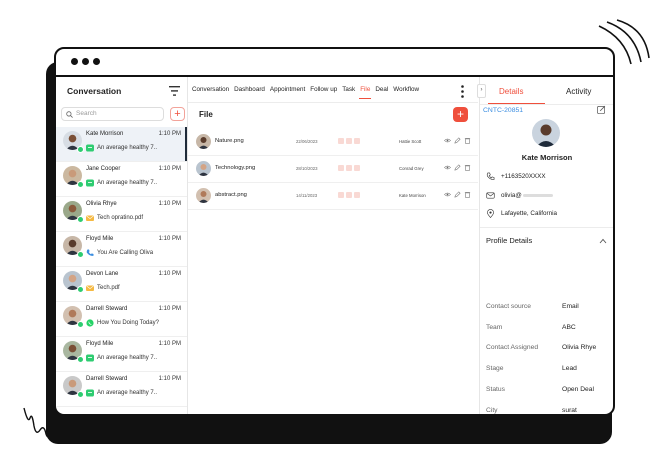  I want to click on tab-workflow: Workflow, so click(406, 92).